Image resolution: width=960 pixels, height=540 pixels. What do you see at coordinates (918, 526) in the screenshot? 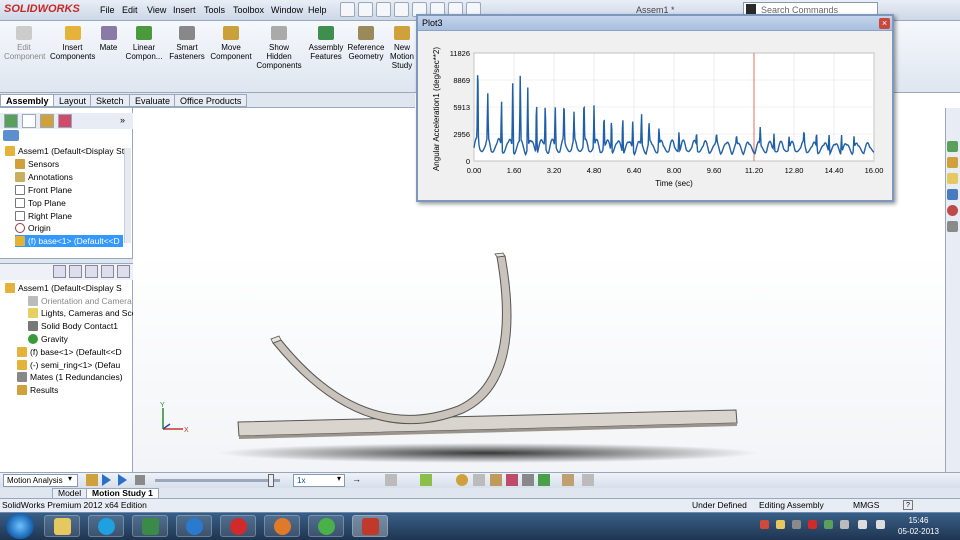
I see `system-clock: 15:46 05-02-2013` at bounding box center [918, 526].